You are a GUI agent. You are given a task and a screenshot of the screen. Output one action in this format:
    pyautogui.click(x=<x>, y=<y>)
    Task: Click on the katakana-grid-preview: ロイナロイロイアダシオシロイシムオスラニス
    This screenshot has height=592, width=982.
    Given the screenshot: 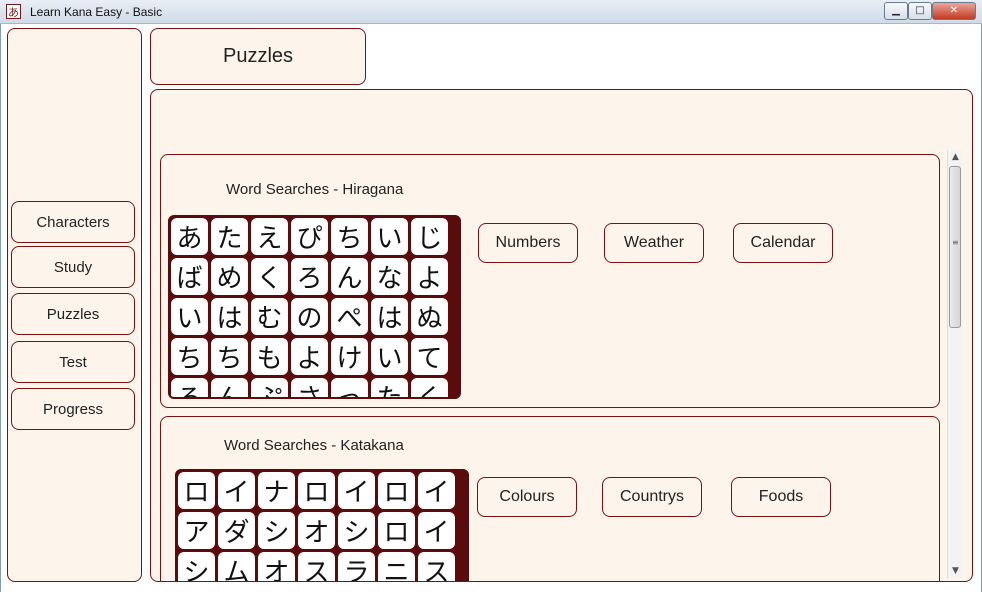 What is the action you would take?
    pyautogui.click(x=322, y=525)
    